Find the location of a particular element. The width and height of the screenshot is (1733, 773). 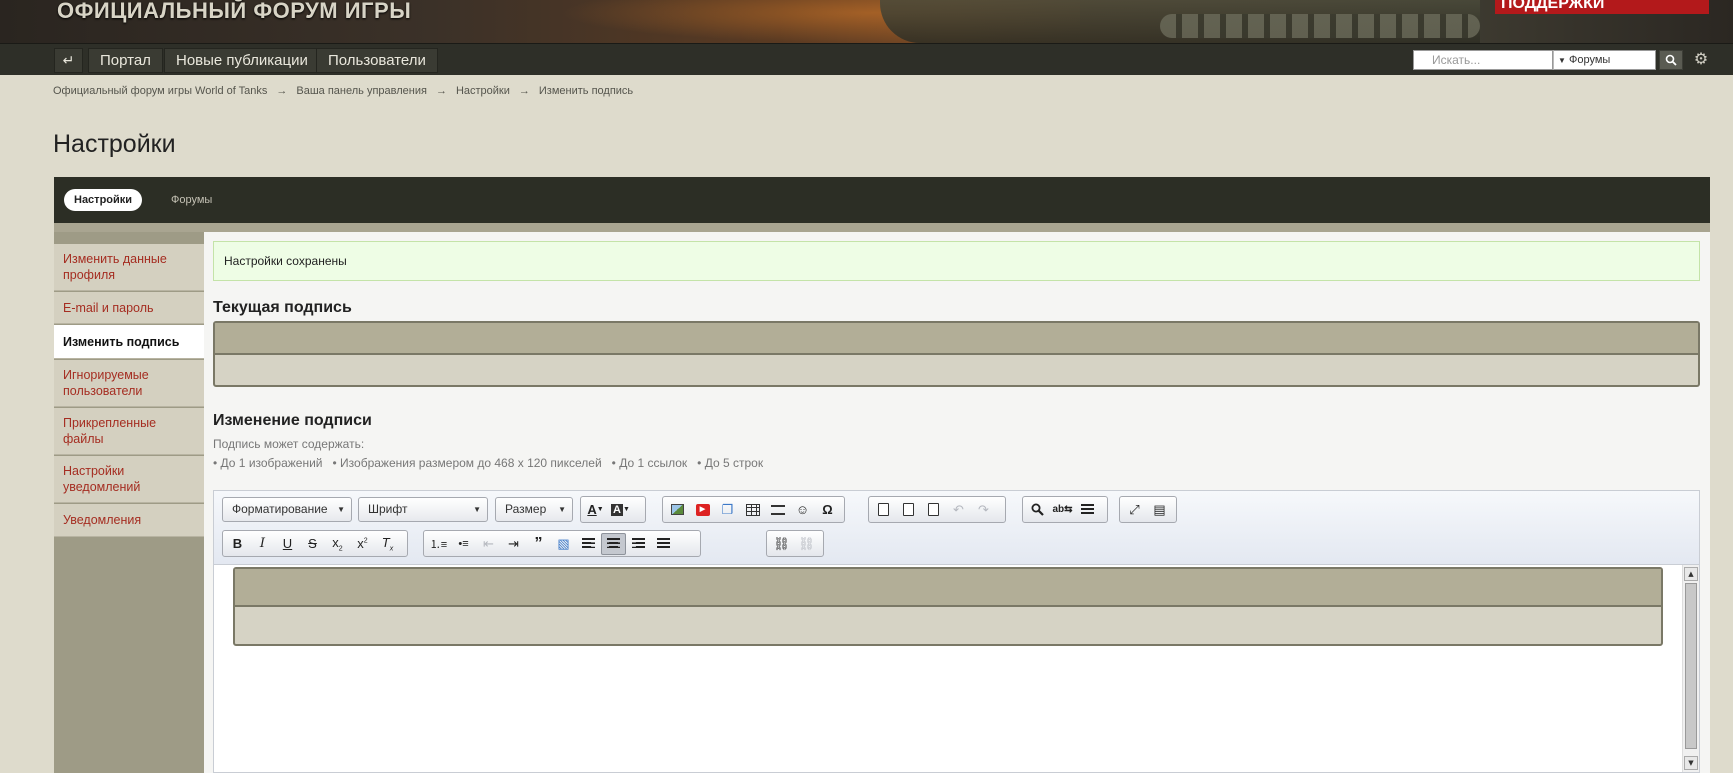

underline-button: U is located at coordinates (287, 544).